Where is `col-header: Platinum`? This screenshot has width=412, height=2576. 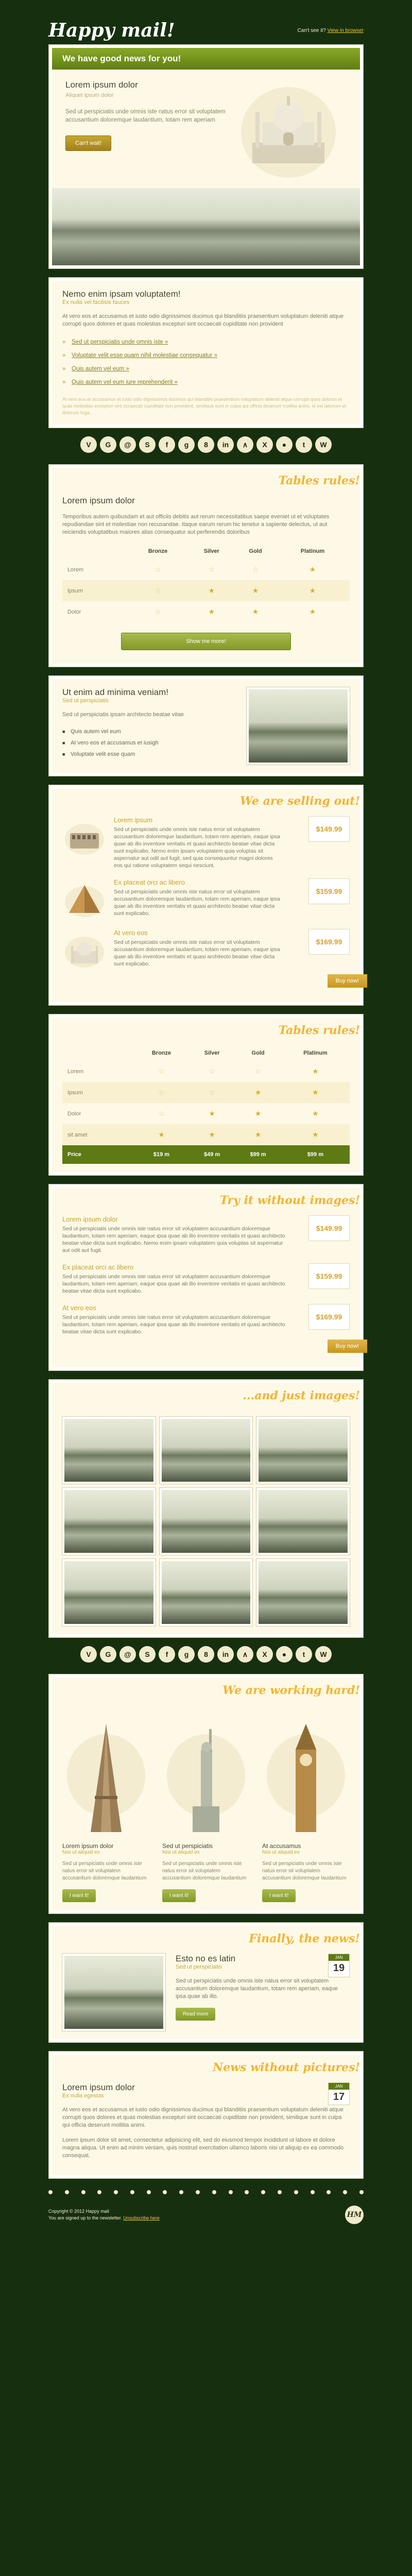
col-header: Platinum is located at coordinates (315, 1053).